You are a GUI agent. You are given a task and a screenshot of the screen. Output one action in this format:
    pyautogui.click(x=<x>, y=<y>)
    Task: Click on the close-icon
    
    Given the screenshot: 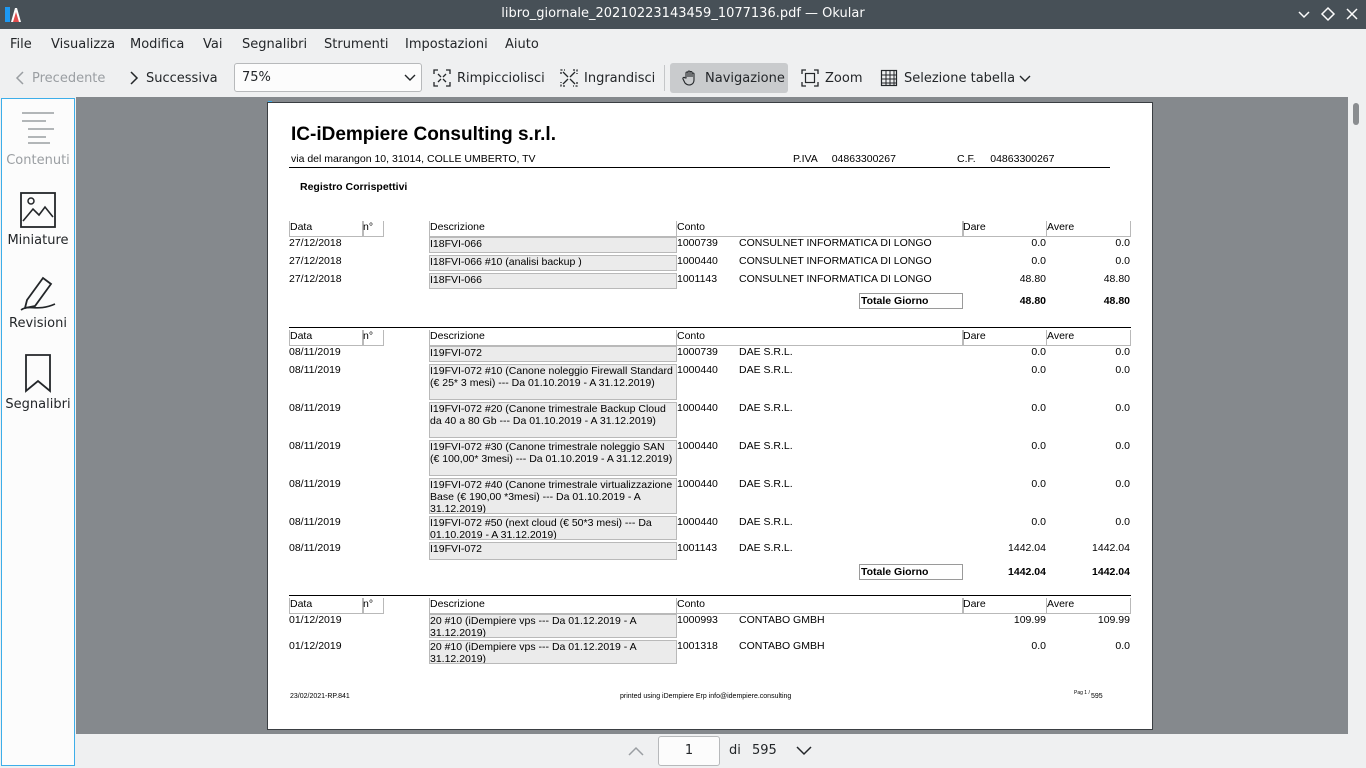 What is the action you would take?
    pyautogui.click(x=1352, y=14)
    